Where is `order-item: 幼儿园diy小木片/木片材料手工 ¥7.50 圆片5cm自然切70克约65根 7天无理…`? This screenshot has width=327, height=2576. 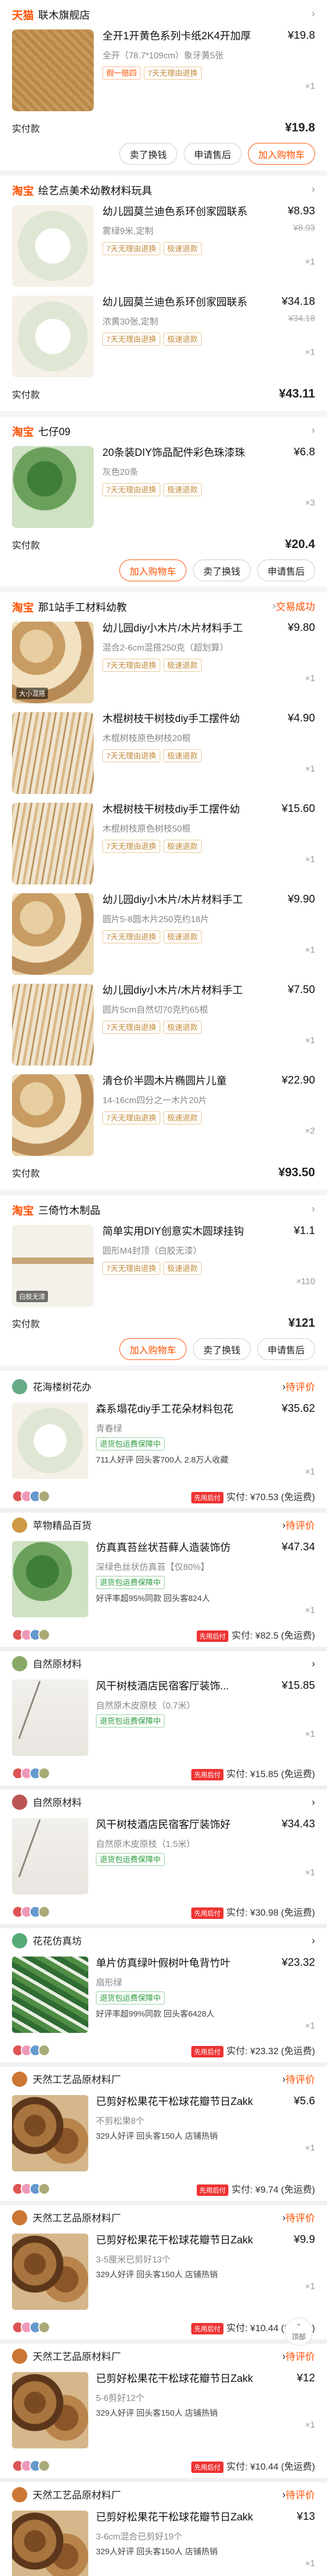 order-item: 幼儿园diy小木片/木片材料手工 ¥7.50 圆片5cm自然切70克约65根 7天无理… is located at coordinates (163, 1024).